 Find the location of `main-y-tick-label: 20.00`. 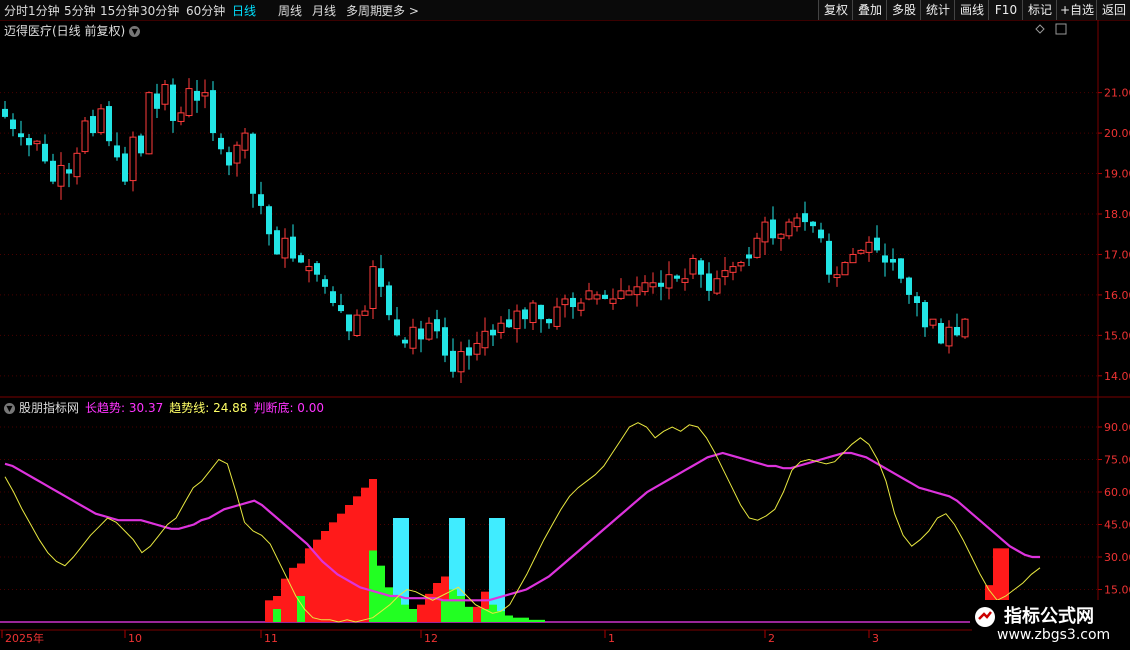

main-y-tick-label: 20.00 is located at coordinates (1117, 133).